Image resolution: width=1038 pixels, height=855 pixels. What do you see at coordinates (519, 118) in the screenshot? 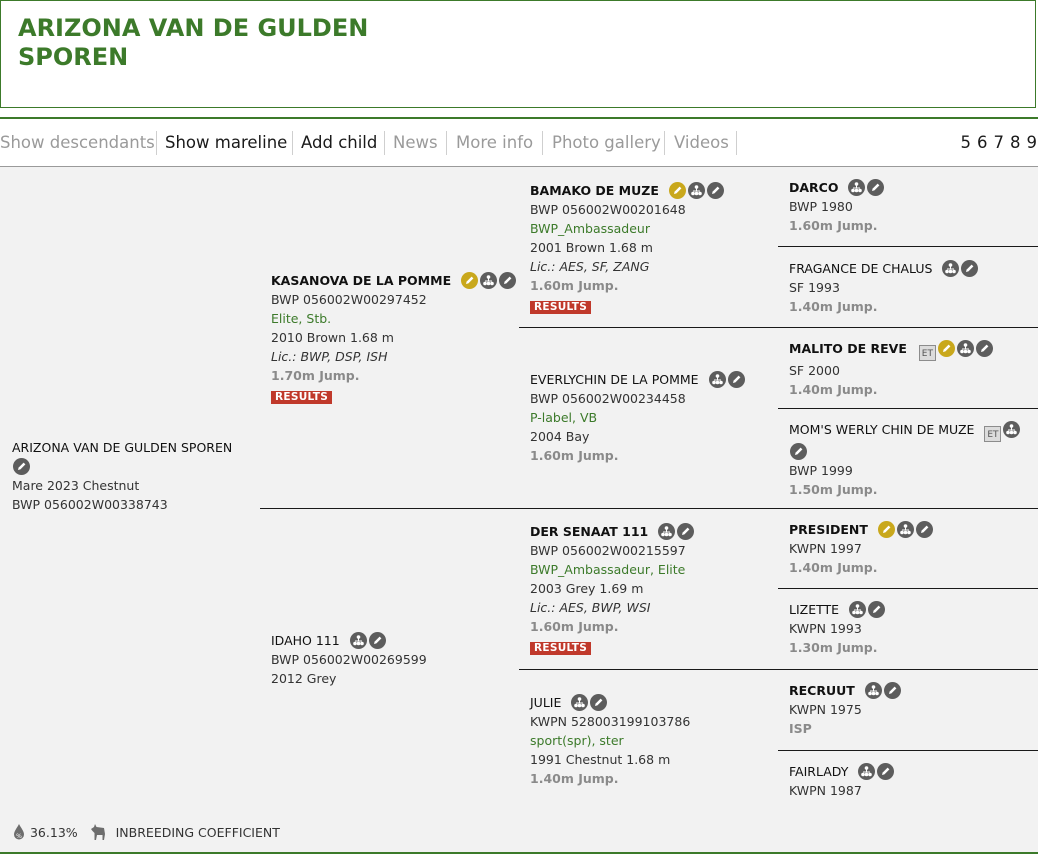
I see `divider-top` at bounding box center [519, 118].